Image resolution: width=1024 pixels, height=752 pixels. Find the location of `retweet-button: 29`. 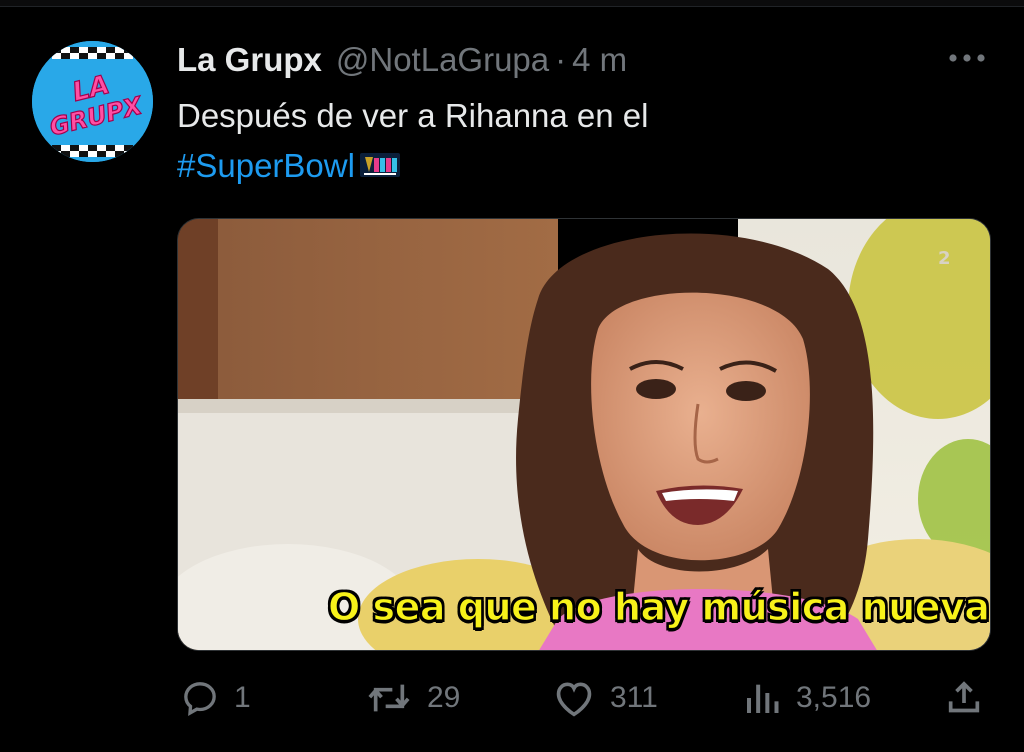

retweet-button: 29 is located at coordinates (412, 698).